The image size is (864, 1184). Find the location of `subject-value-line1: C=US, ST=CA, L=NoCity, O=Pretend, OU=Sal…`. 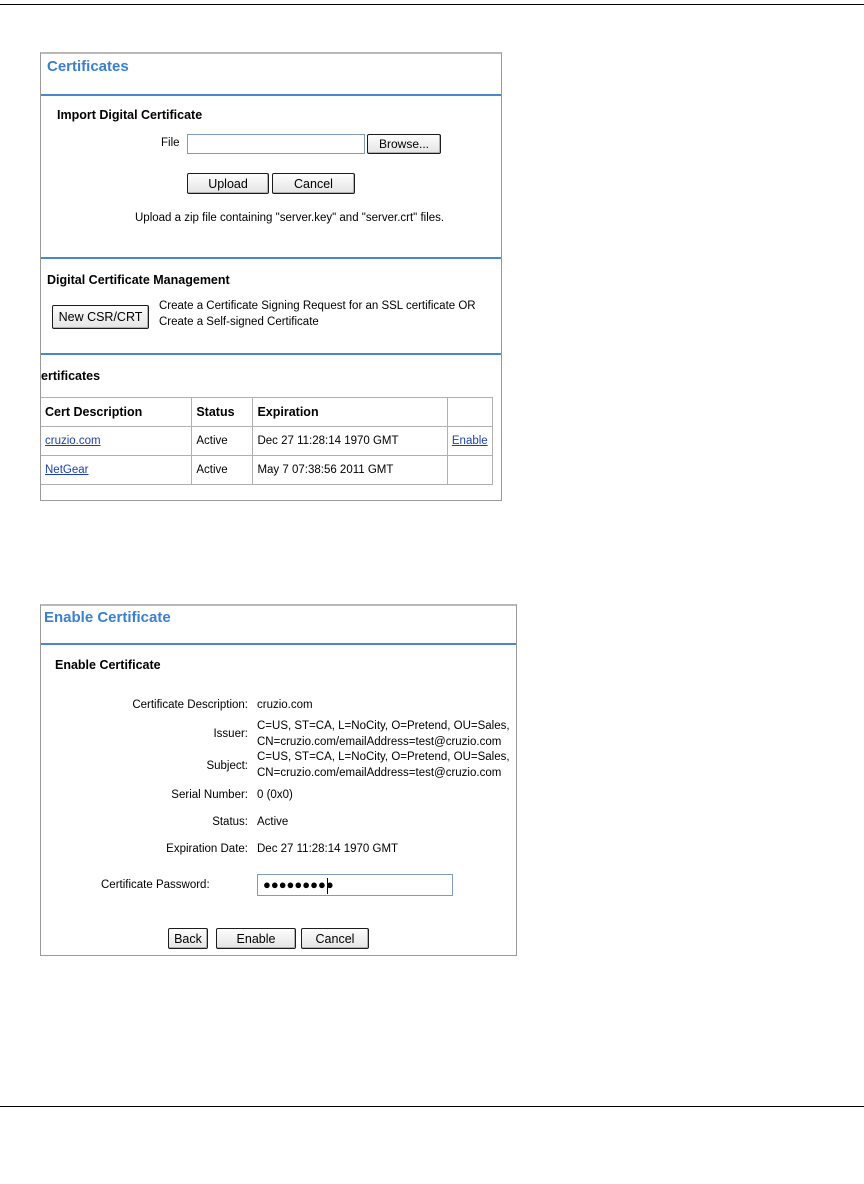

subject-value-line1: C=US, ST=CA, L=NoCity, O=Pretend, OU=Sal… is located at coordinates (383, 757).